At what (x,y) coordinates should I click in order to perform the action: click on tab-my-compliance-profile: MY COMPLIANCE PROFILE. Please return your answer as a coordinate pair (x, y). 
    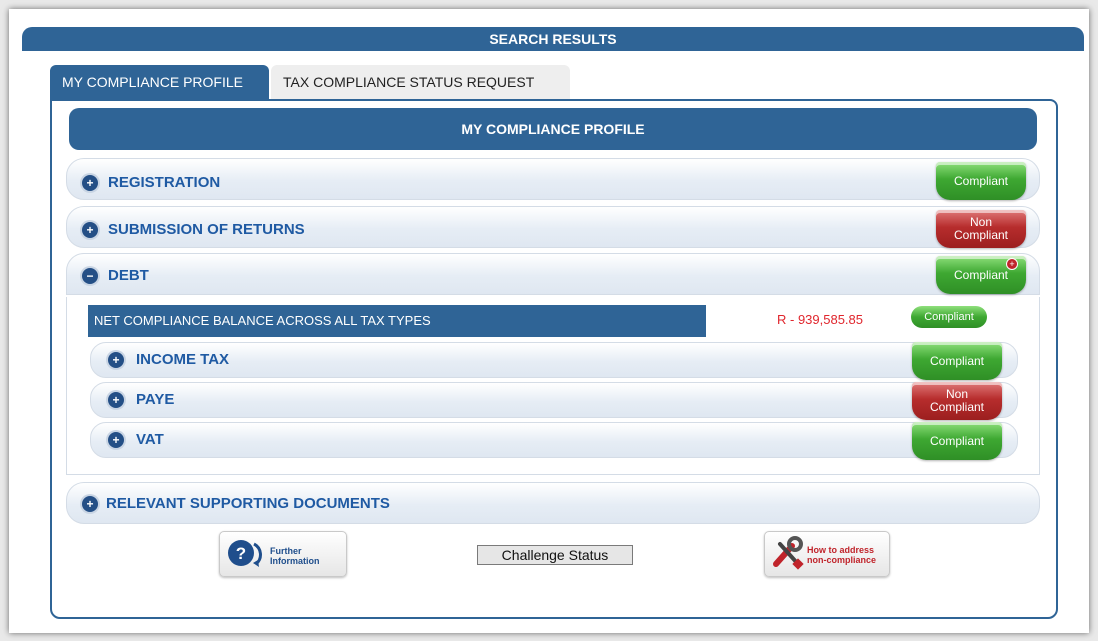
    Looking at the image, I should click on (159, 82).